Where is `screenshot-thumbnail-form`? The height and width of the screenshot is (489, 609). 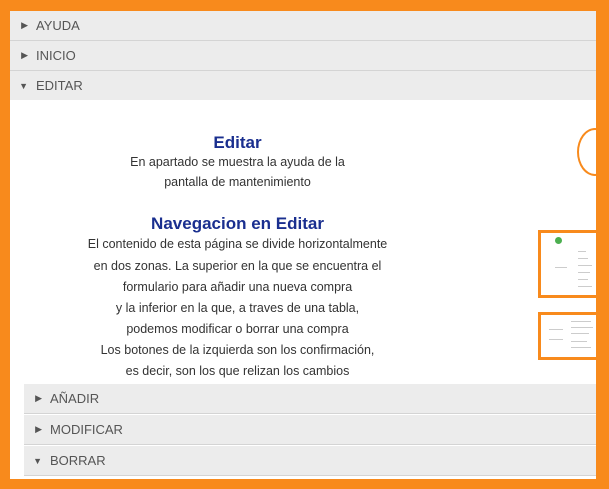
screenshot-thumbnail-form is located at coordinates (567, 264).